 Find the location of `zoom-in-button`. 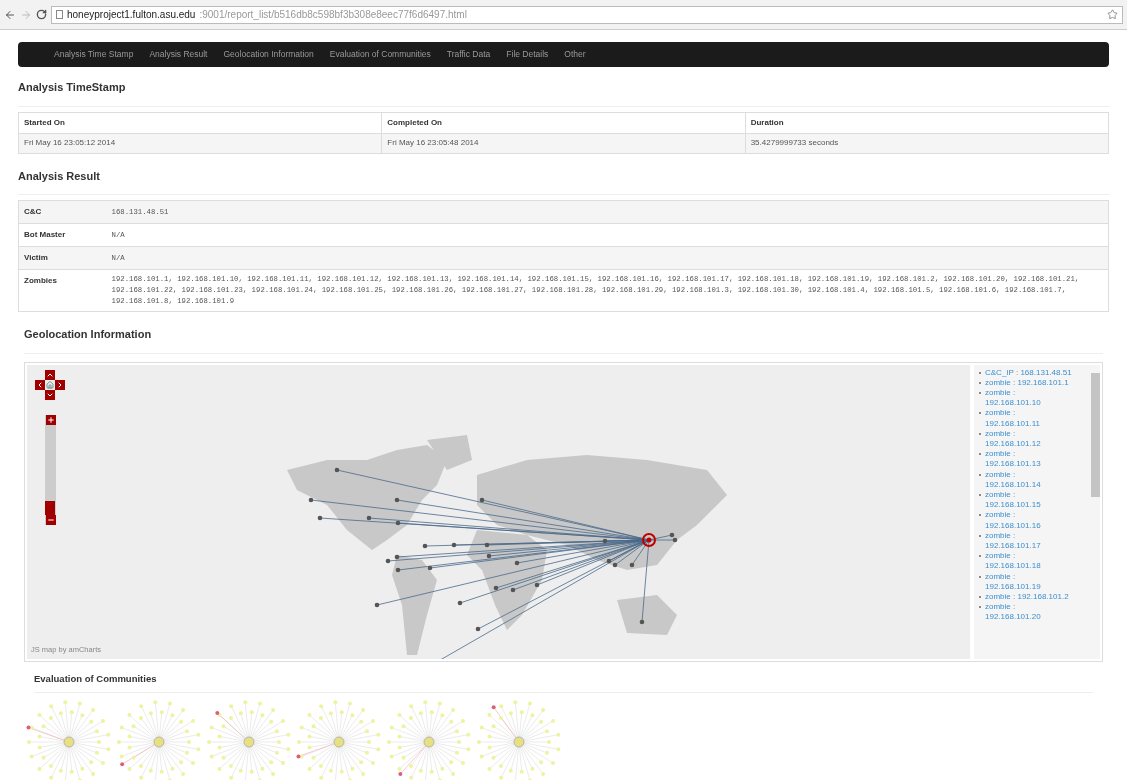

zoom-in-button is located at coordinates (50, 419).